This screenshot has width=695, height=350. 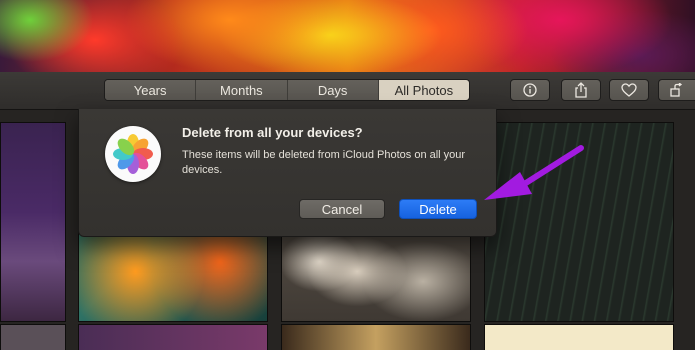 I want to click on rotate-icon, so click(x=676, y=90).